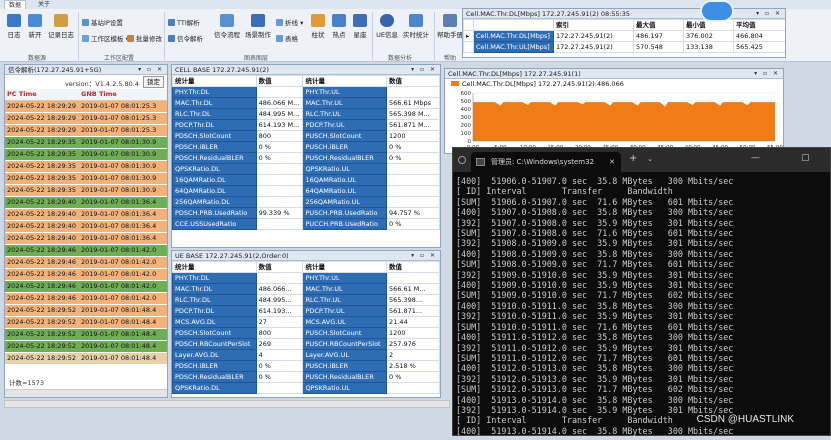 The image size is (831, 440). What do you see at coordinates (227, 26) in the screenshot?
I see `signal-flow-button: 信令流程` at bounding box center [227, 26].